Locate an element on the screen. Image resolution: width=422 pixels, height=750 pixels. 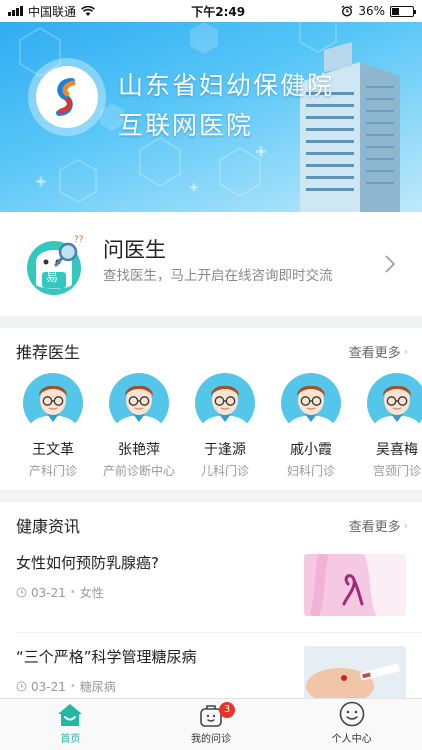
unread-badge: 3 is located at coordinates (227, 710).